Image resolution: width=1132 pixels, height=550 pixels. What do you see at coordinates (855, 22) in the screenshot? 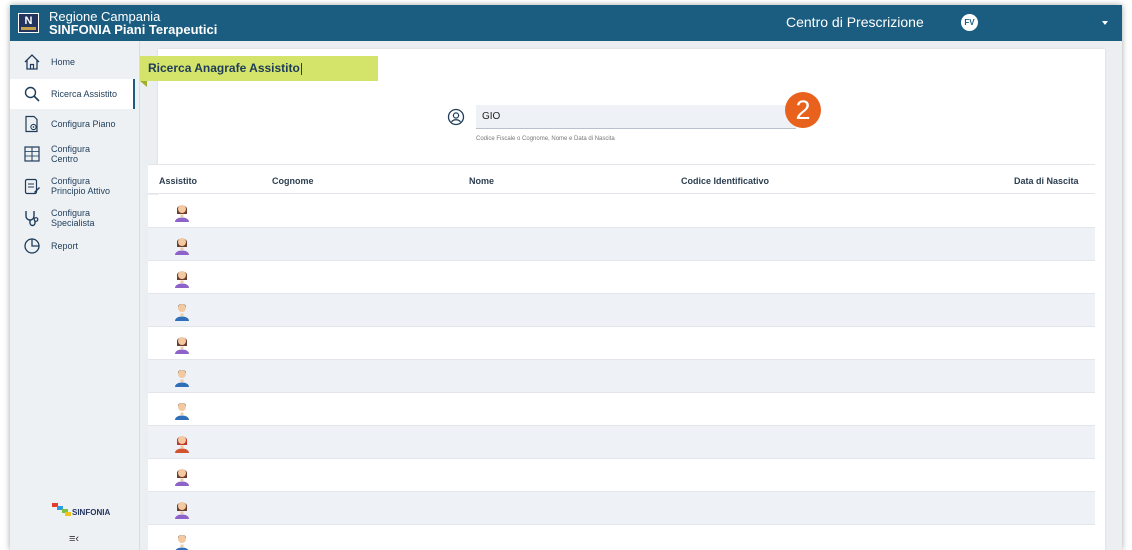
I see `center-selector: Centro di Prescrizione` at bounding box center [855, 22].